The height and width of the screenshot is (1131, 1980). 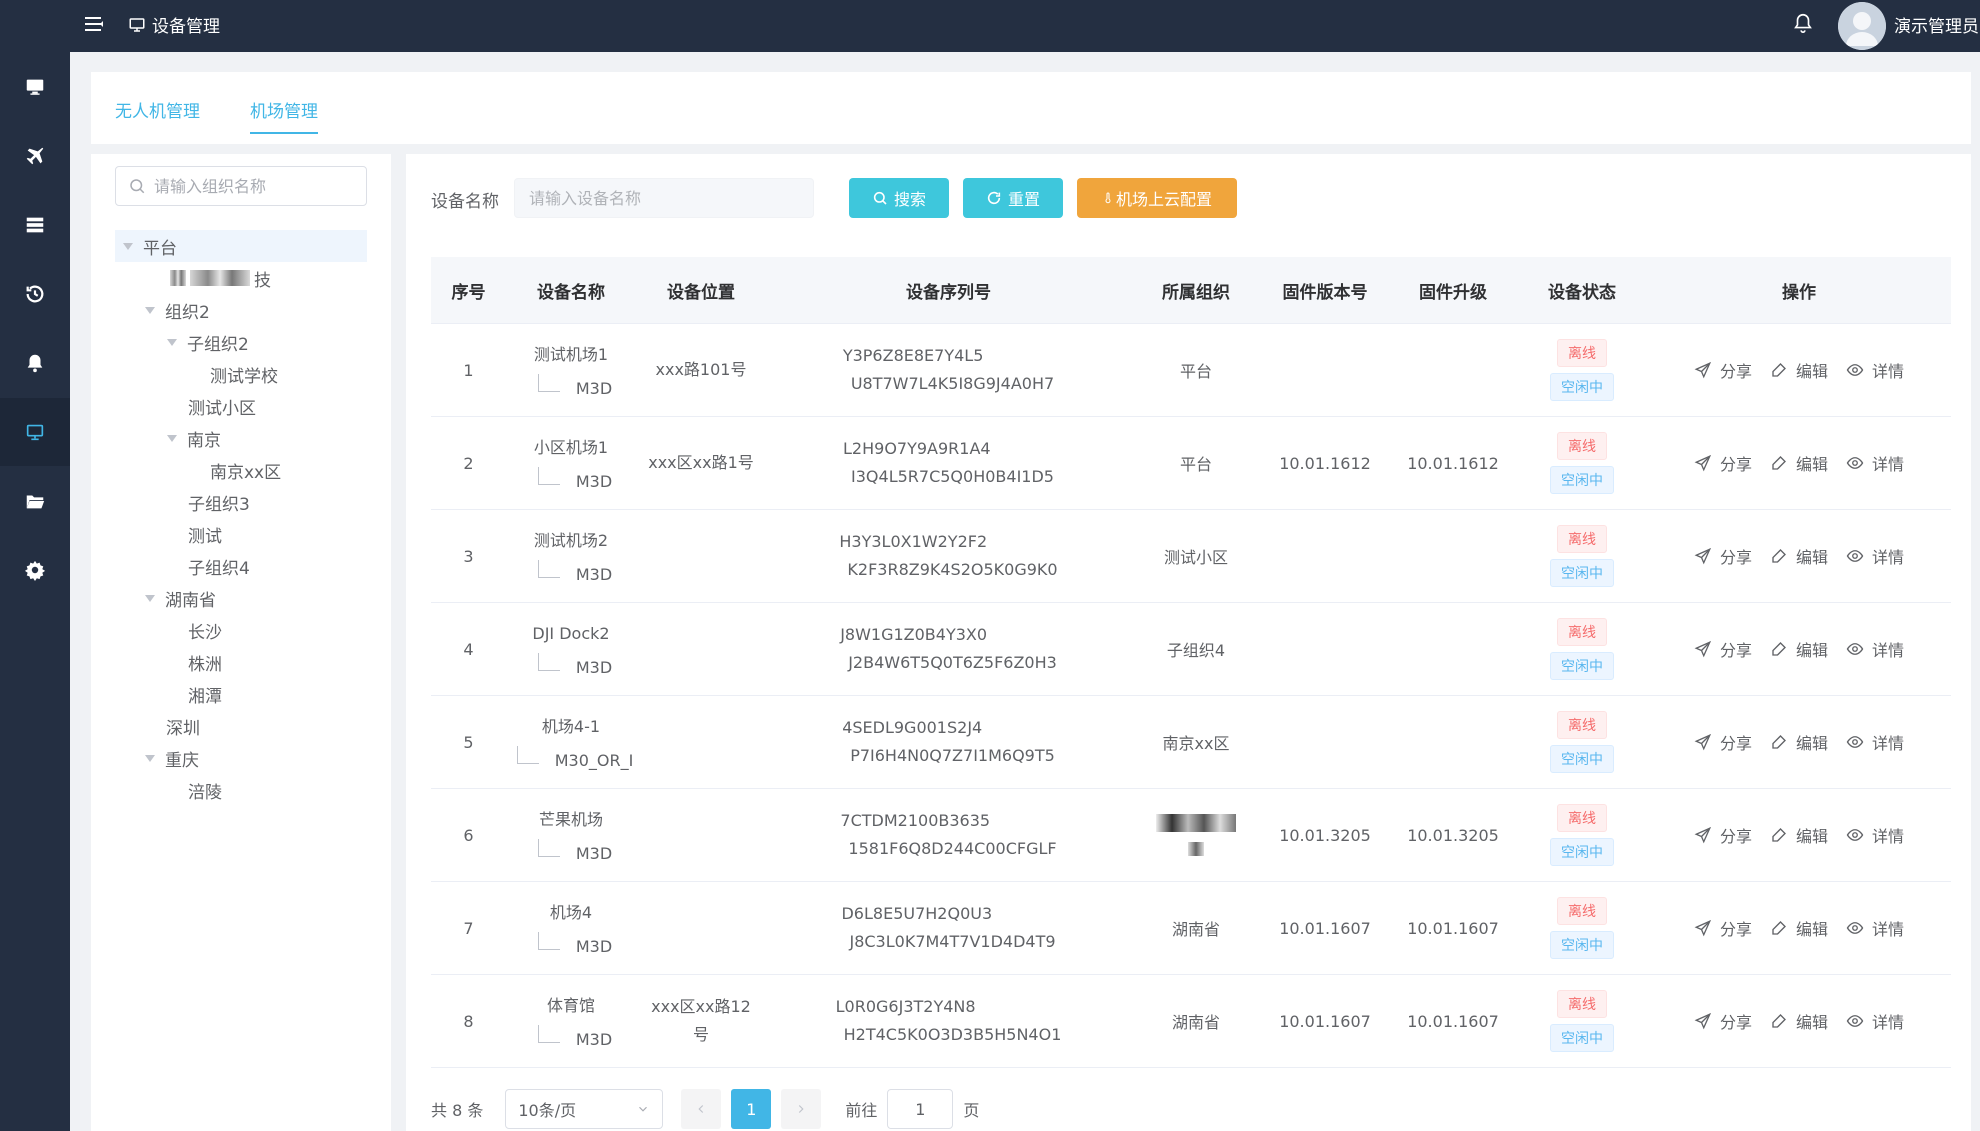 What do you see at coordinates (244, 374) in the screenshot?
I see `tree-node-test-school: 测试学校` at bounding box center [244, 374].